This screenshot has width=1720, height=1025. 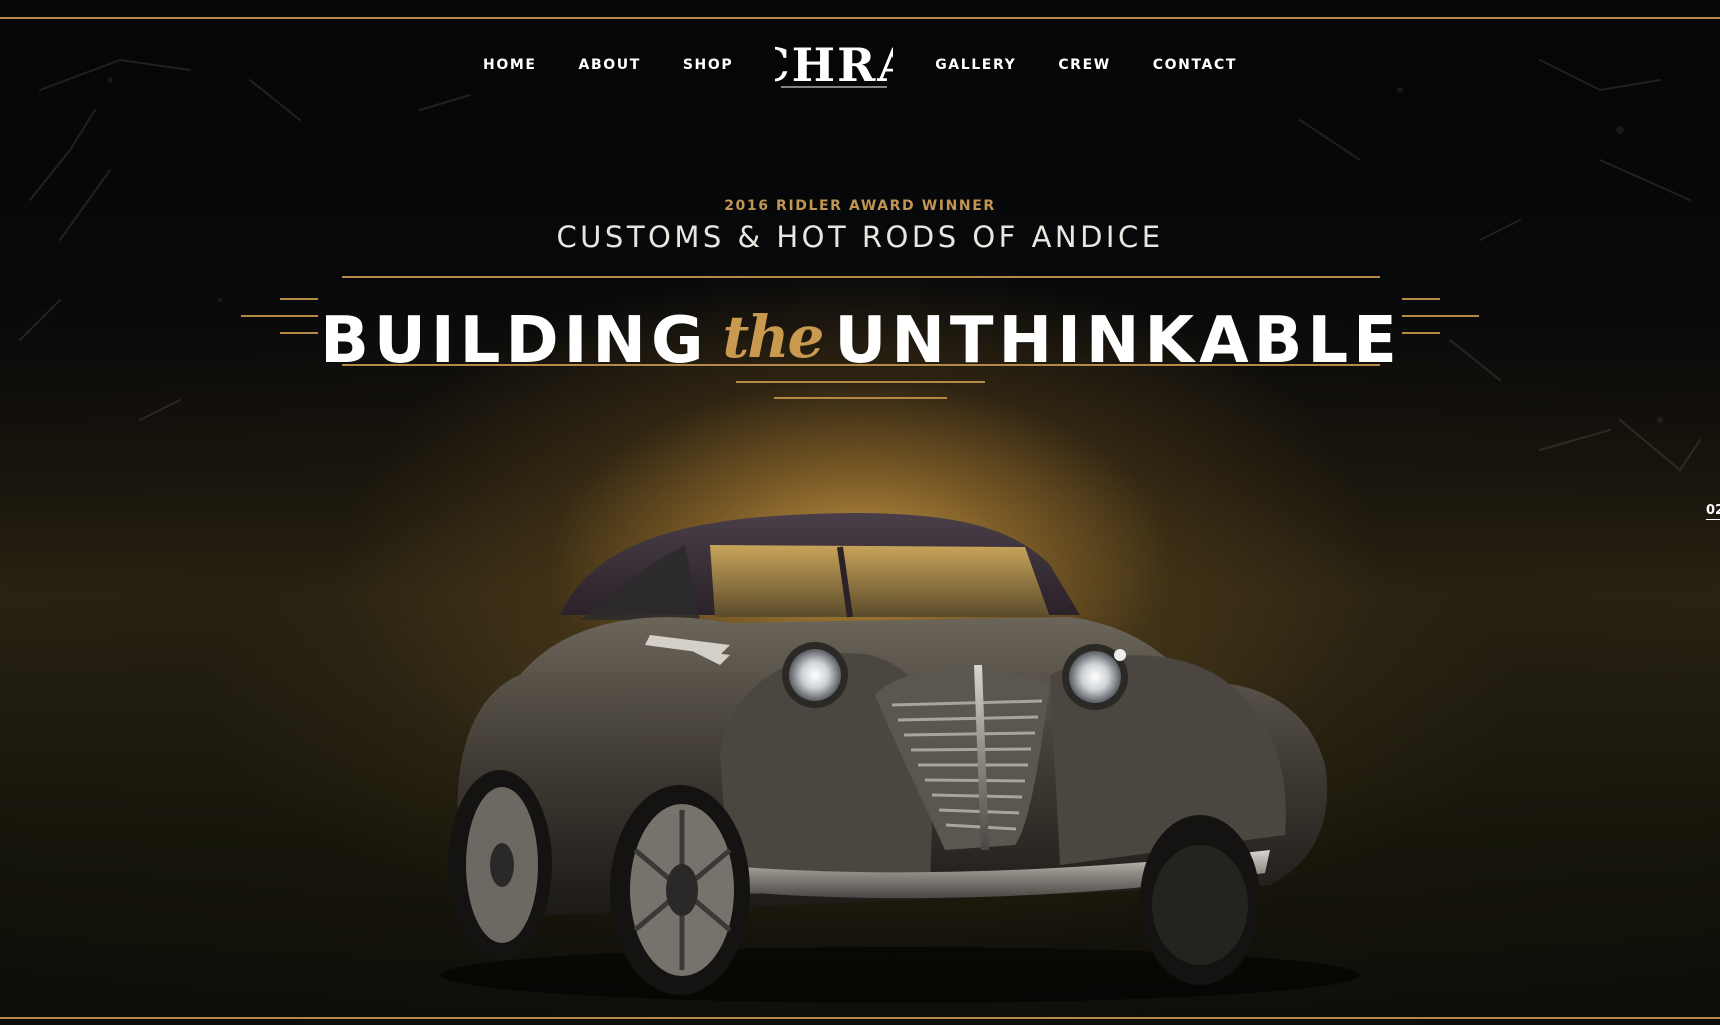 What do you see at coordinates (861, 277) in the screenshot?
I see `headline-rule-top` at bounding box center [861, 277].